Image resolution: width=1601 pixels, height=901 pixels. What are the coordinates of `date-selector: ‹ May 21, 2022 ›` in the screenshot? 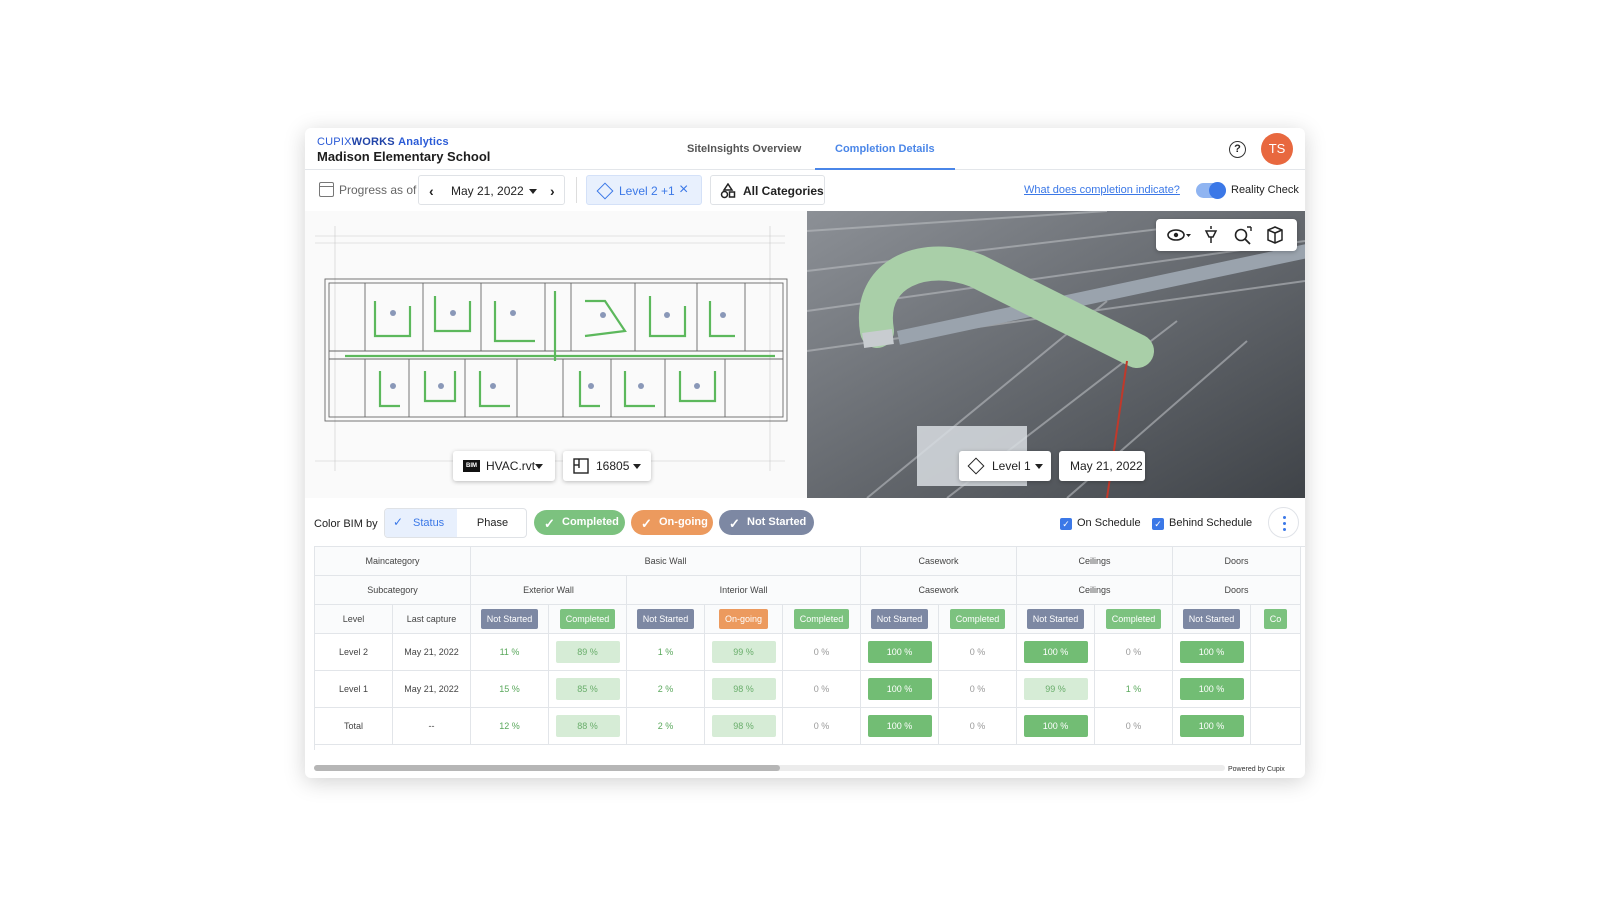 It's located at (491, 190).